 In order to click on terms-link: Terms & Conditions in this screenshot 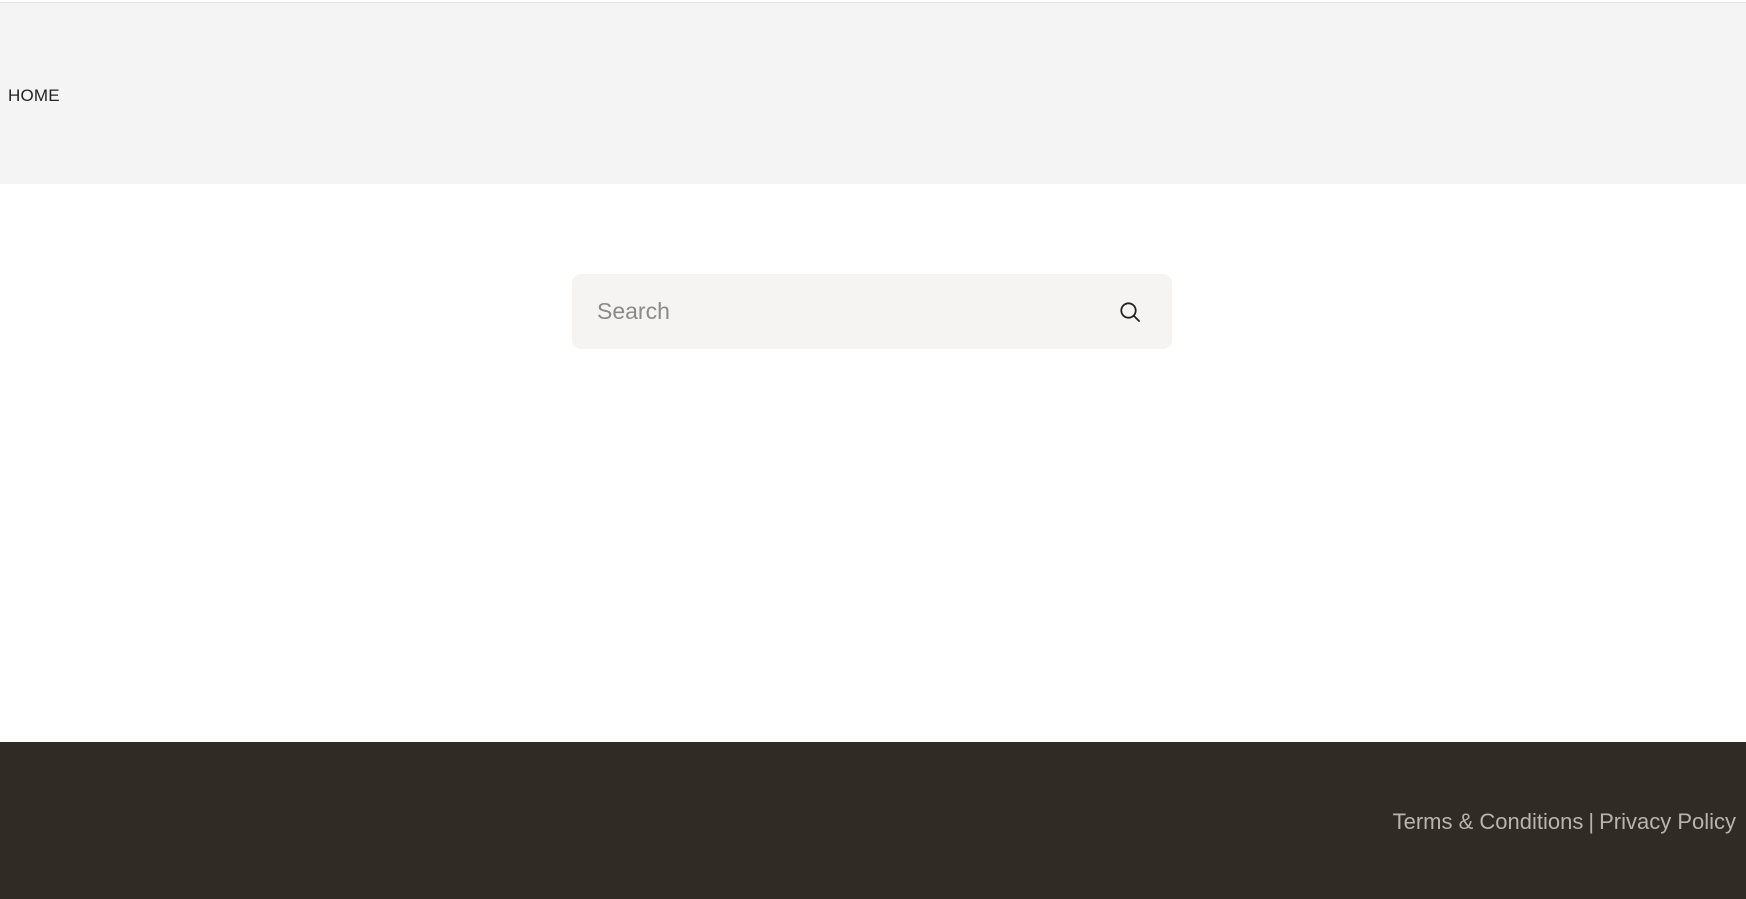, I will do `click(1488, 821)`.